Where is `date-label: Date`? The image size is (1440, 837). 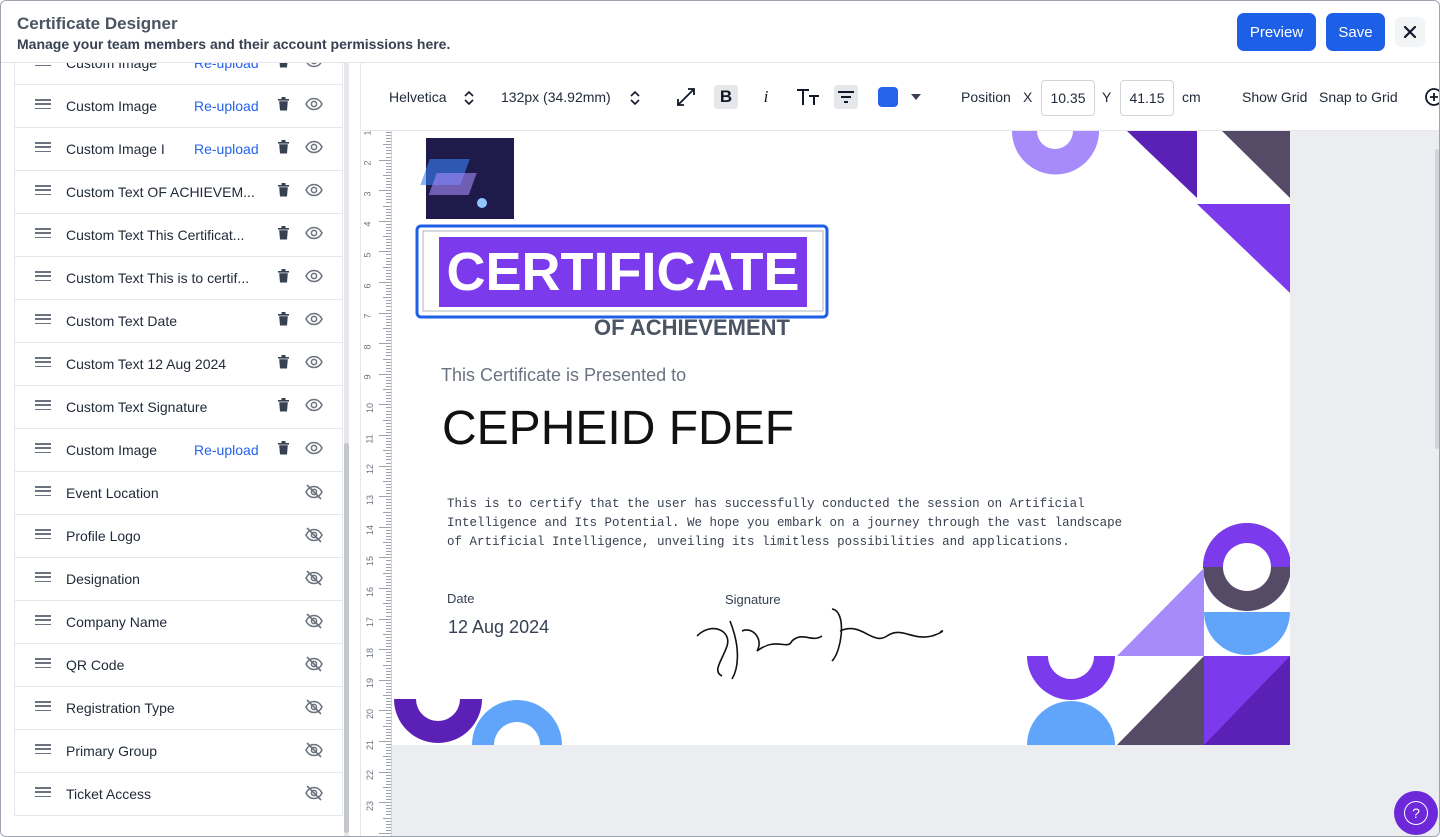 date-label: Date is located at coordinates (460, 598).